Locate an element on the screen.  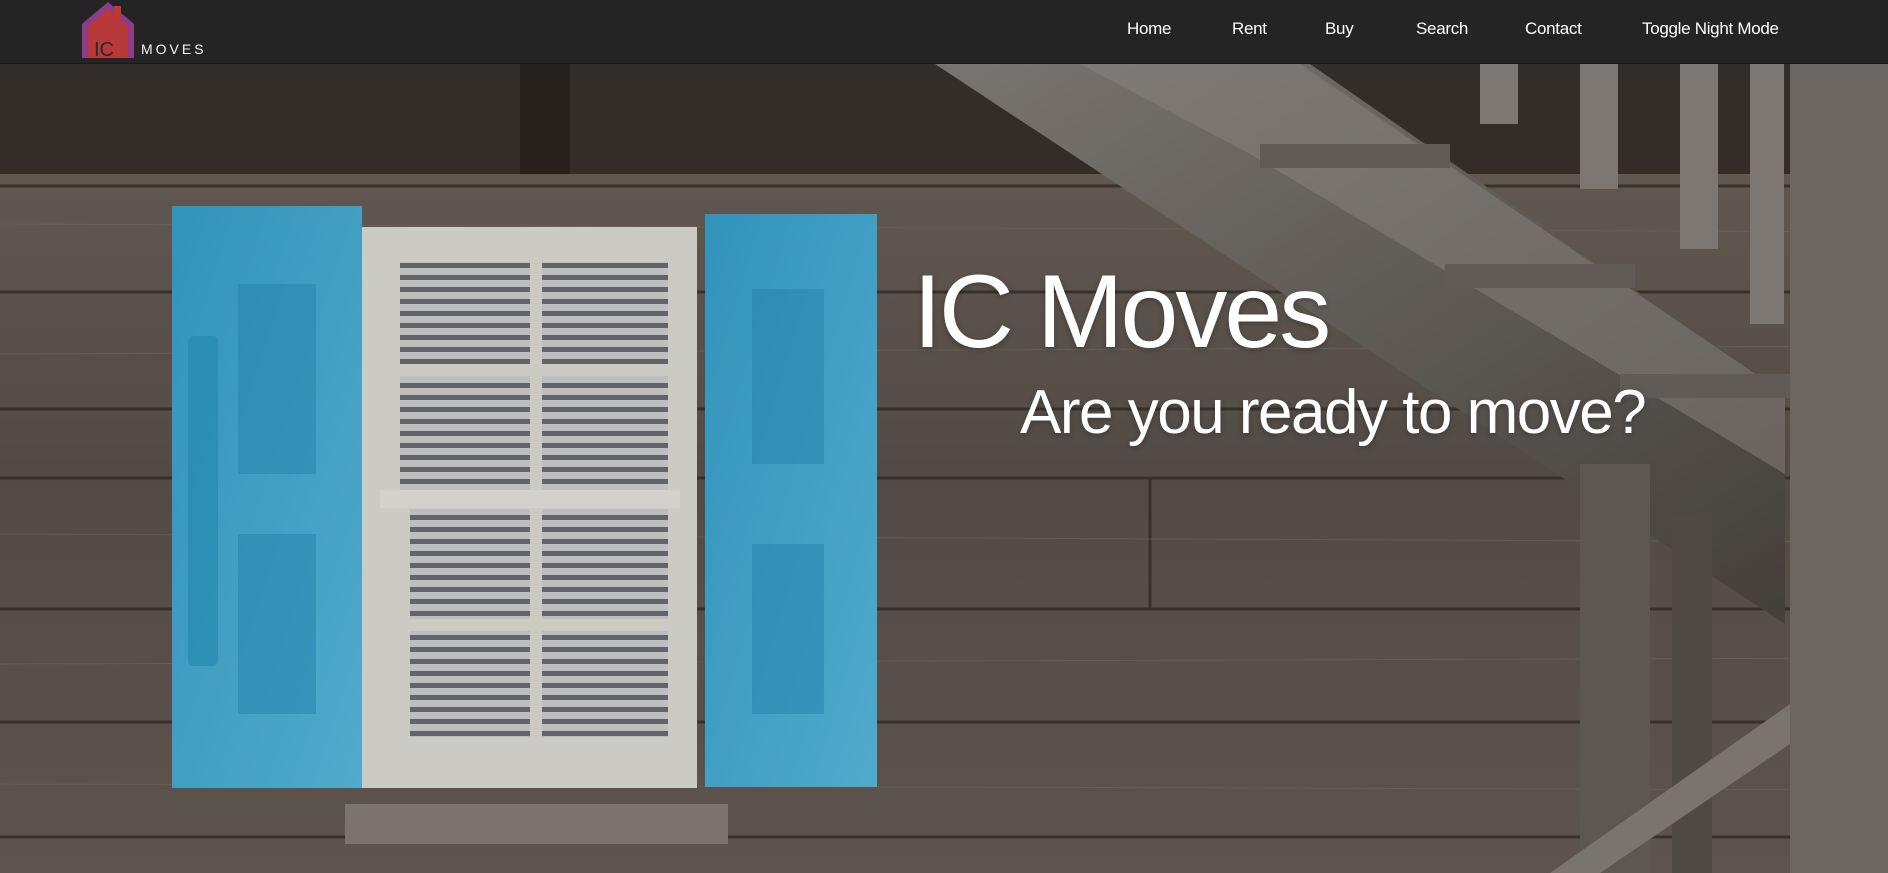
nav-search-link: Search is located at coordinates (1442, 29).